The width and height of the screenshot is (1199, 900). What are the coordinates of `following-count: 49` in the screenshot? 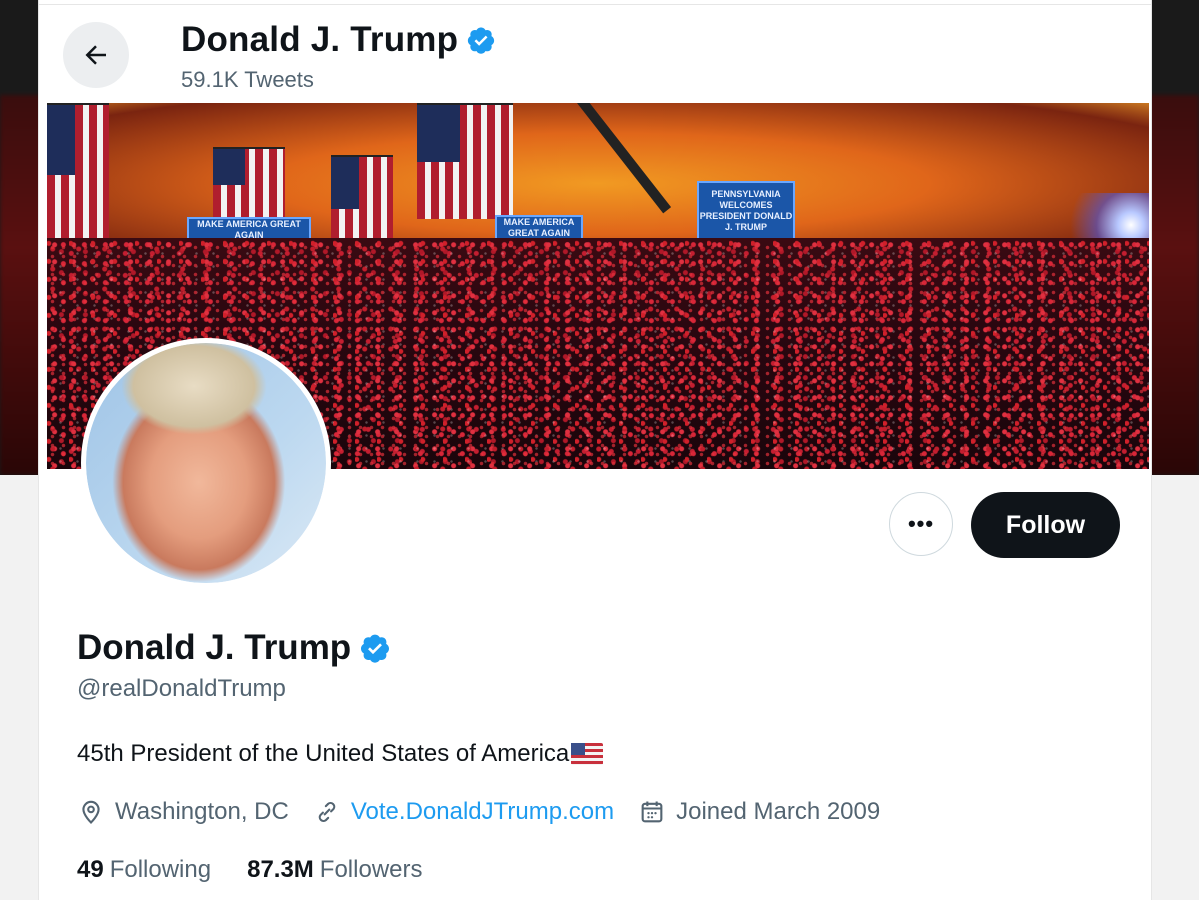 It's located at (90, 869).